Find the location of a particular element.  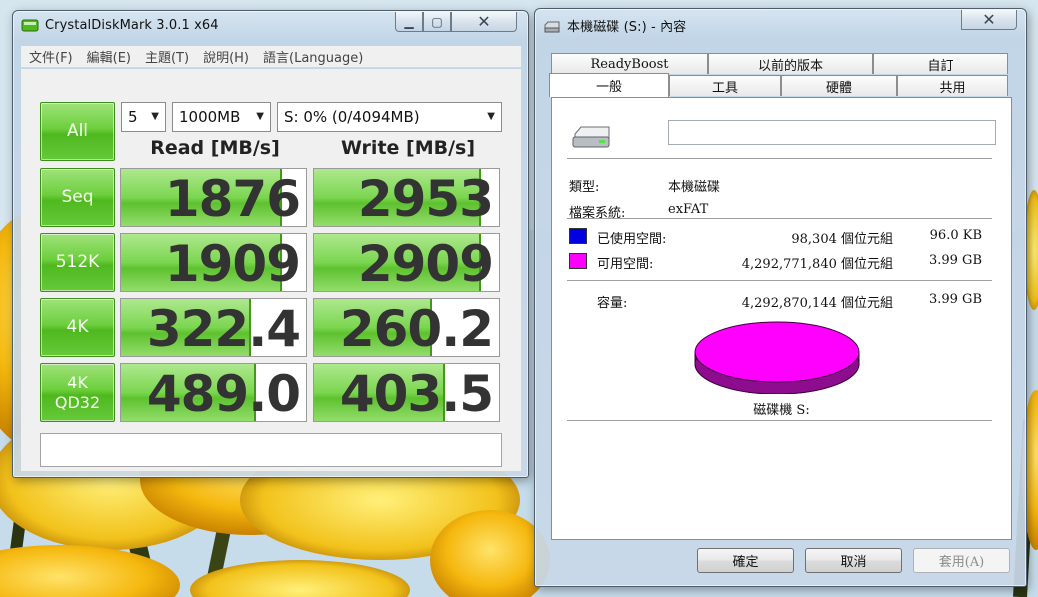

window-title: CrystalDiskMark 3.0.1 x64 is located at coordinates (132, 25).